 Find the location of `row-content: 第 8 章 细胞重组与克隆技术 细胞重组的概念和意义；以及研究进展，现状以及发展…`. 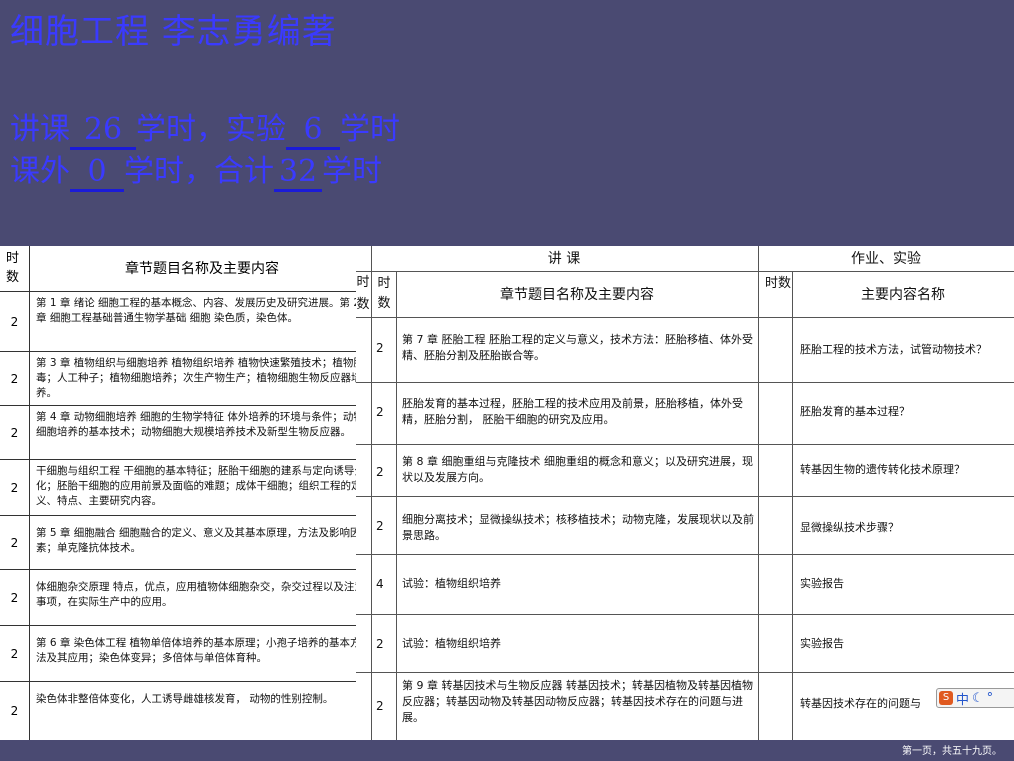

row-content: 第 8 章 细胞重组与克隆技术 细胞重组的概念和意义；以及研究进展，现状以及发展… is located at coordinates (577, 469).